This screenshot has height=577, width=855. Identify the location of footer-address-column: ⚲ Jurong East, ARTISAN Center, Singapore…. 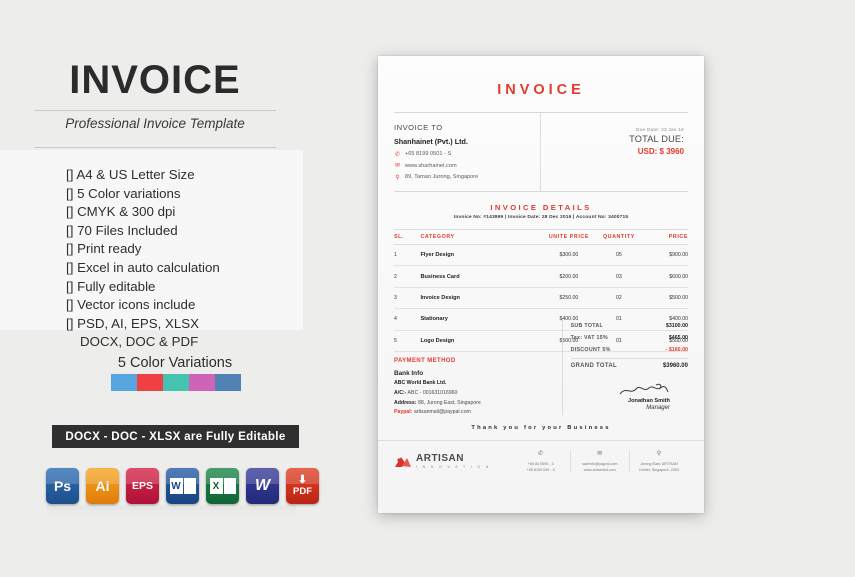
(658, 462).